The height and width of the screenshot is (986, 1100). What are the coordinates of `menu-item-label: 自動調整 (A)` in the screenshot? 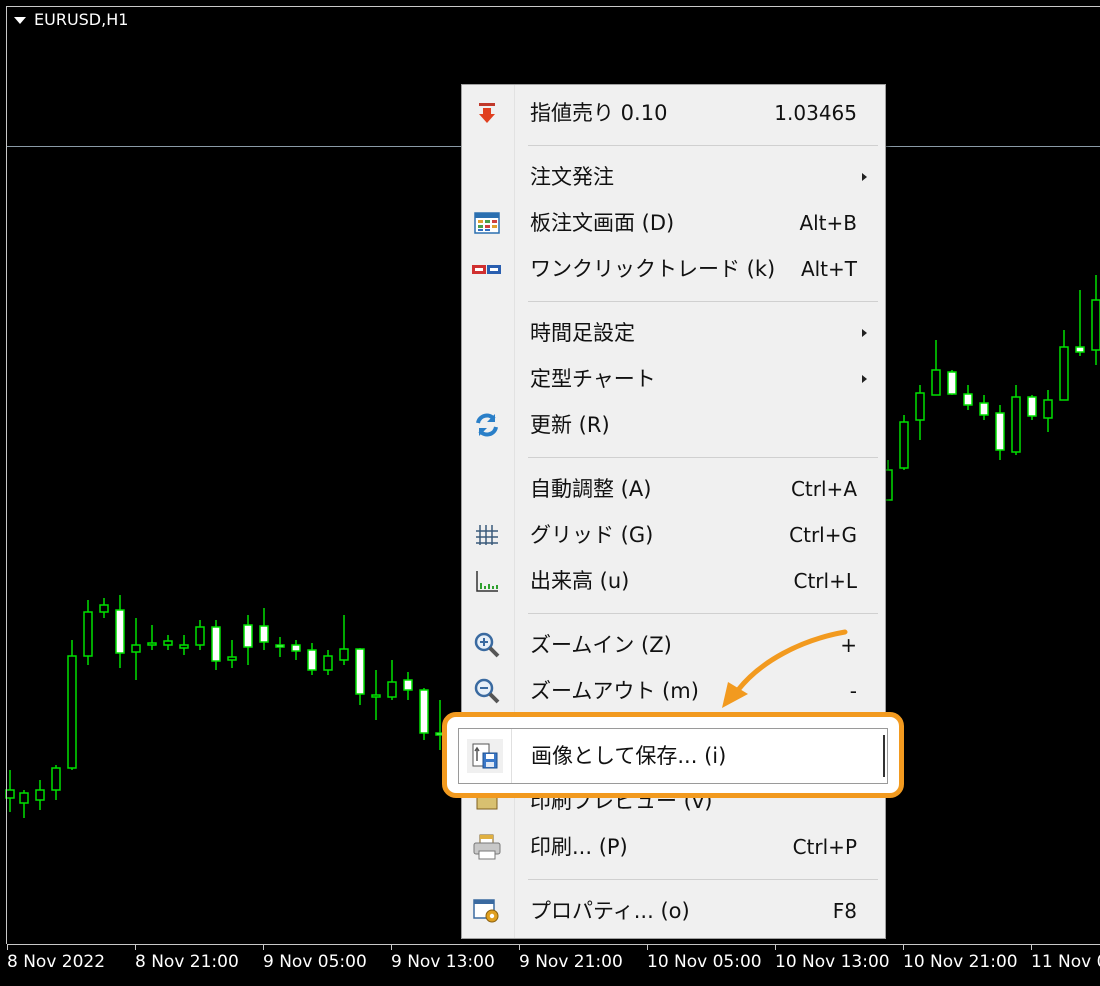 It's located at (591, 489).